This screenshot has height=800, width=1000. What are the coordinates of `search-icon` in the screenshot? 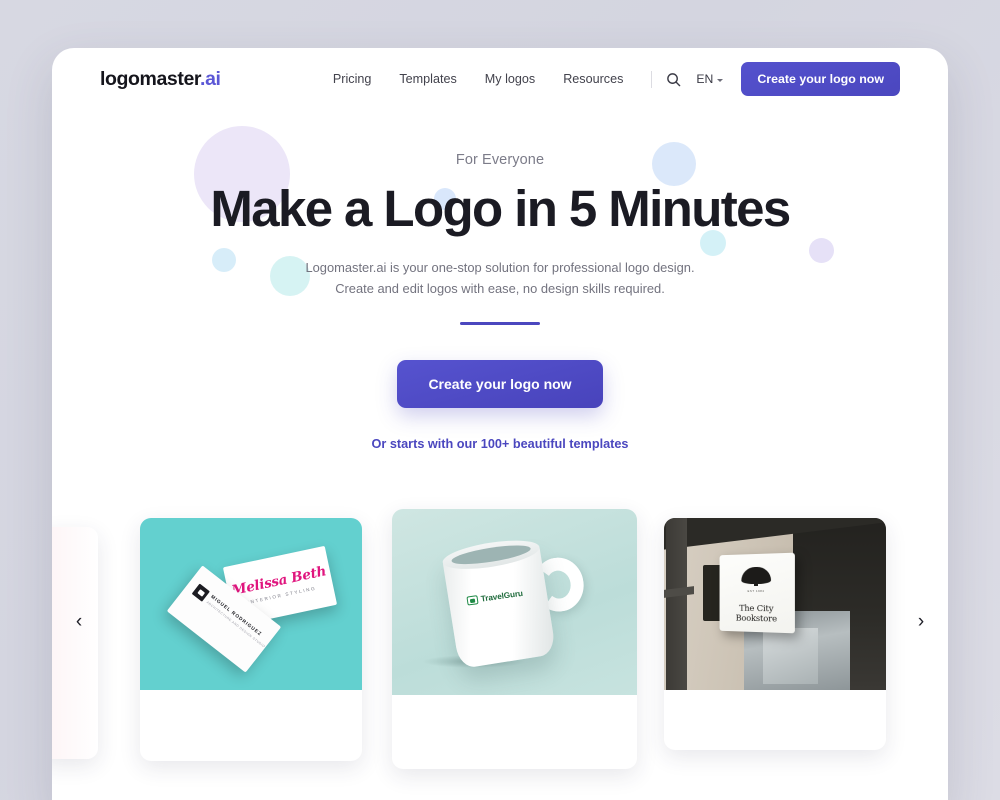 It's located at (673, 79).